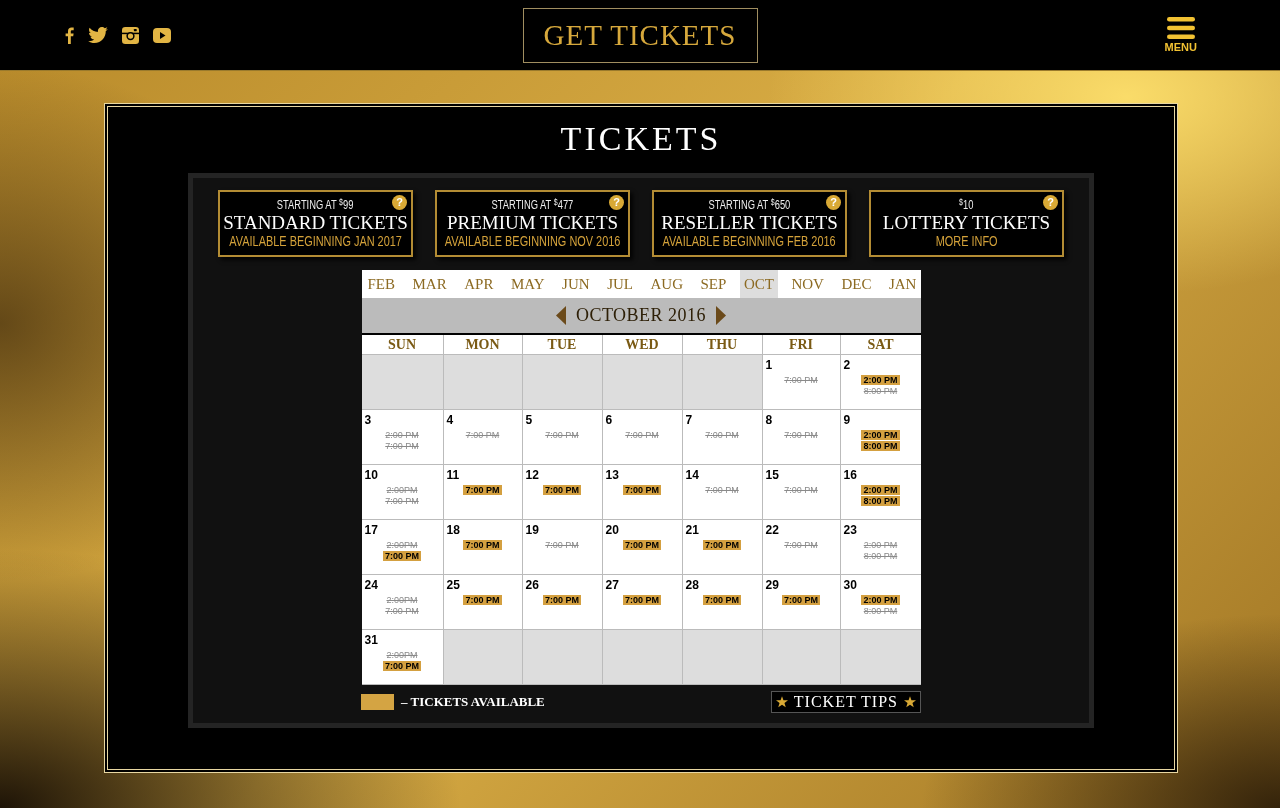  I want to click on day-number: 4, so click(449, 419).